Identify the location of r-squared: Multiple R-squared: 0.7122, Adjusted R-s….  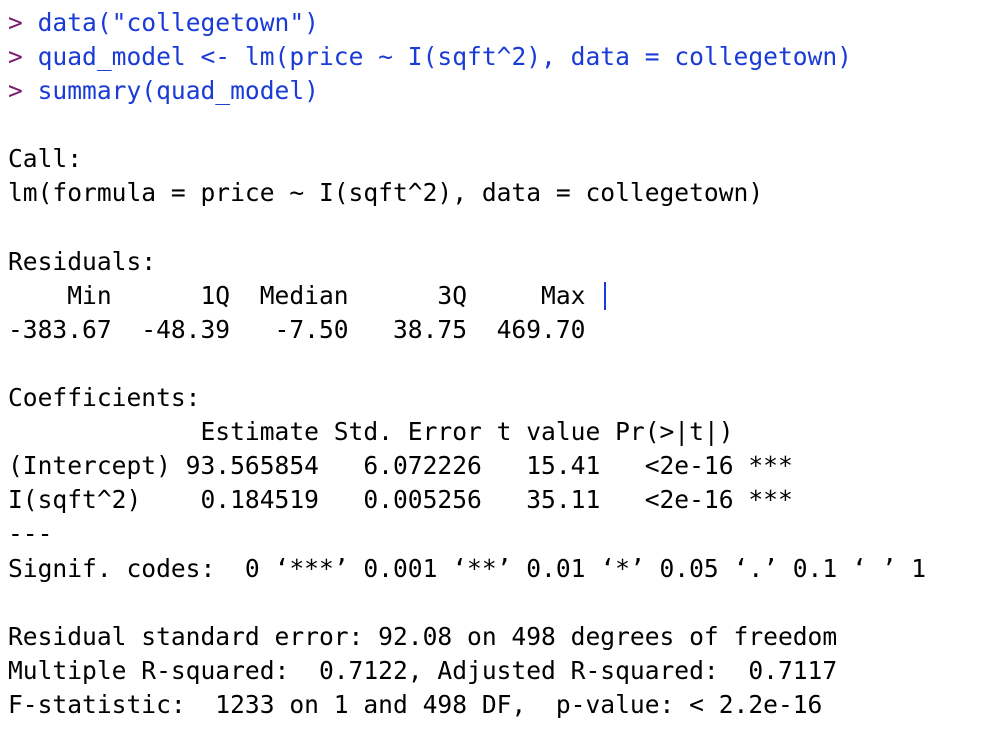
(423, 670).